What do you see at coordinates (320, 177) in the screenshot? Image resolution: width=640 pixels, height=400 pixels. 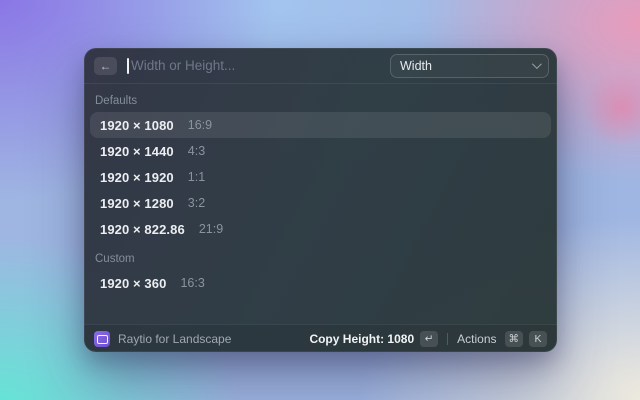 I see `resolution-item: 1920 × 1920 1:1` at bounding box center [320, 177].